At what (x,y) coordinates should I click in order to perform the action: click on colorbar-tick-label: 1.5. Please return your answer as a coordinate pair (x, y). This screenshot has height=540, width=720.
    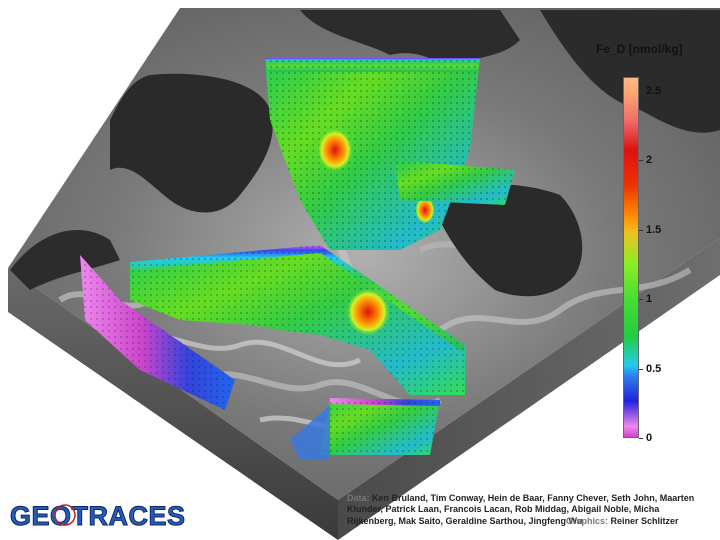
    Looking at the image, I should click on (654, 229).